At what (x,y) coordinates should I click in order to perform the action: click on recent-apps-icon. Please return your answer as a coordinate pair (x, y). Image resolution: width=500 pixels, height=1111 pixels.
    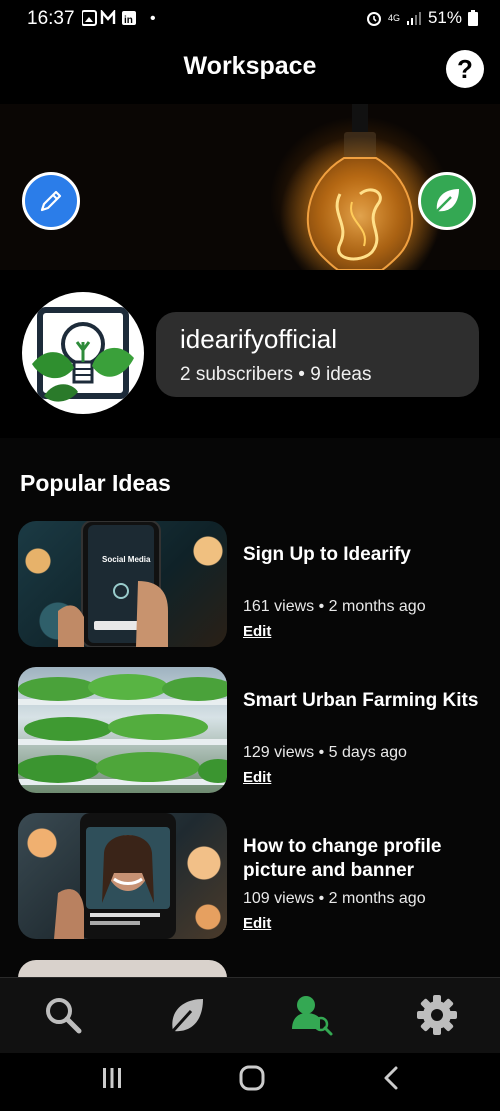
    Looking at the image, I should click on (112, 1078).